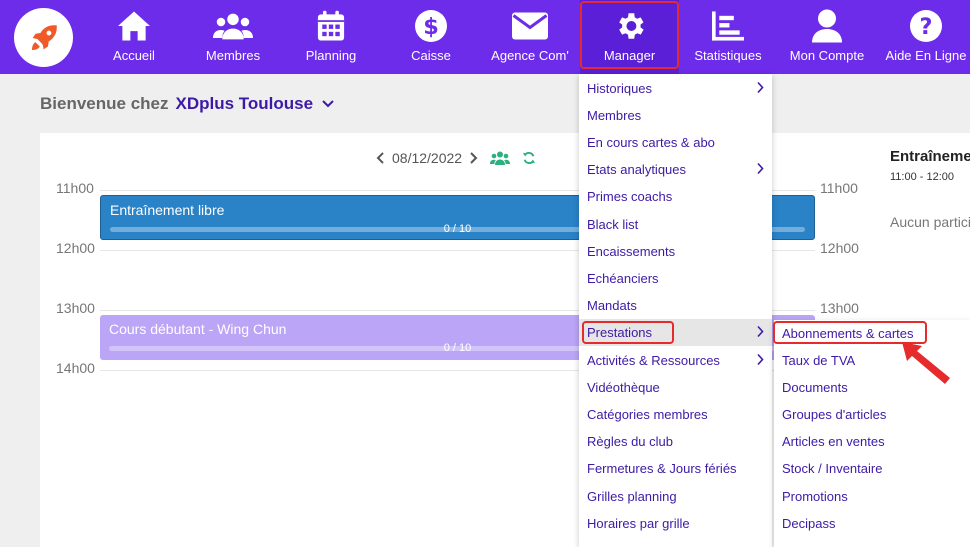 This screenshot has height=547, width=970. What do you see at coordinates (629, 35) in the screenshot?
I see `manager-highlight-box` at bounding box center [629, 35].